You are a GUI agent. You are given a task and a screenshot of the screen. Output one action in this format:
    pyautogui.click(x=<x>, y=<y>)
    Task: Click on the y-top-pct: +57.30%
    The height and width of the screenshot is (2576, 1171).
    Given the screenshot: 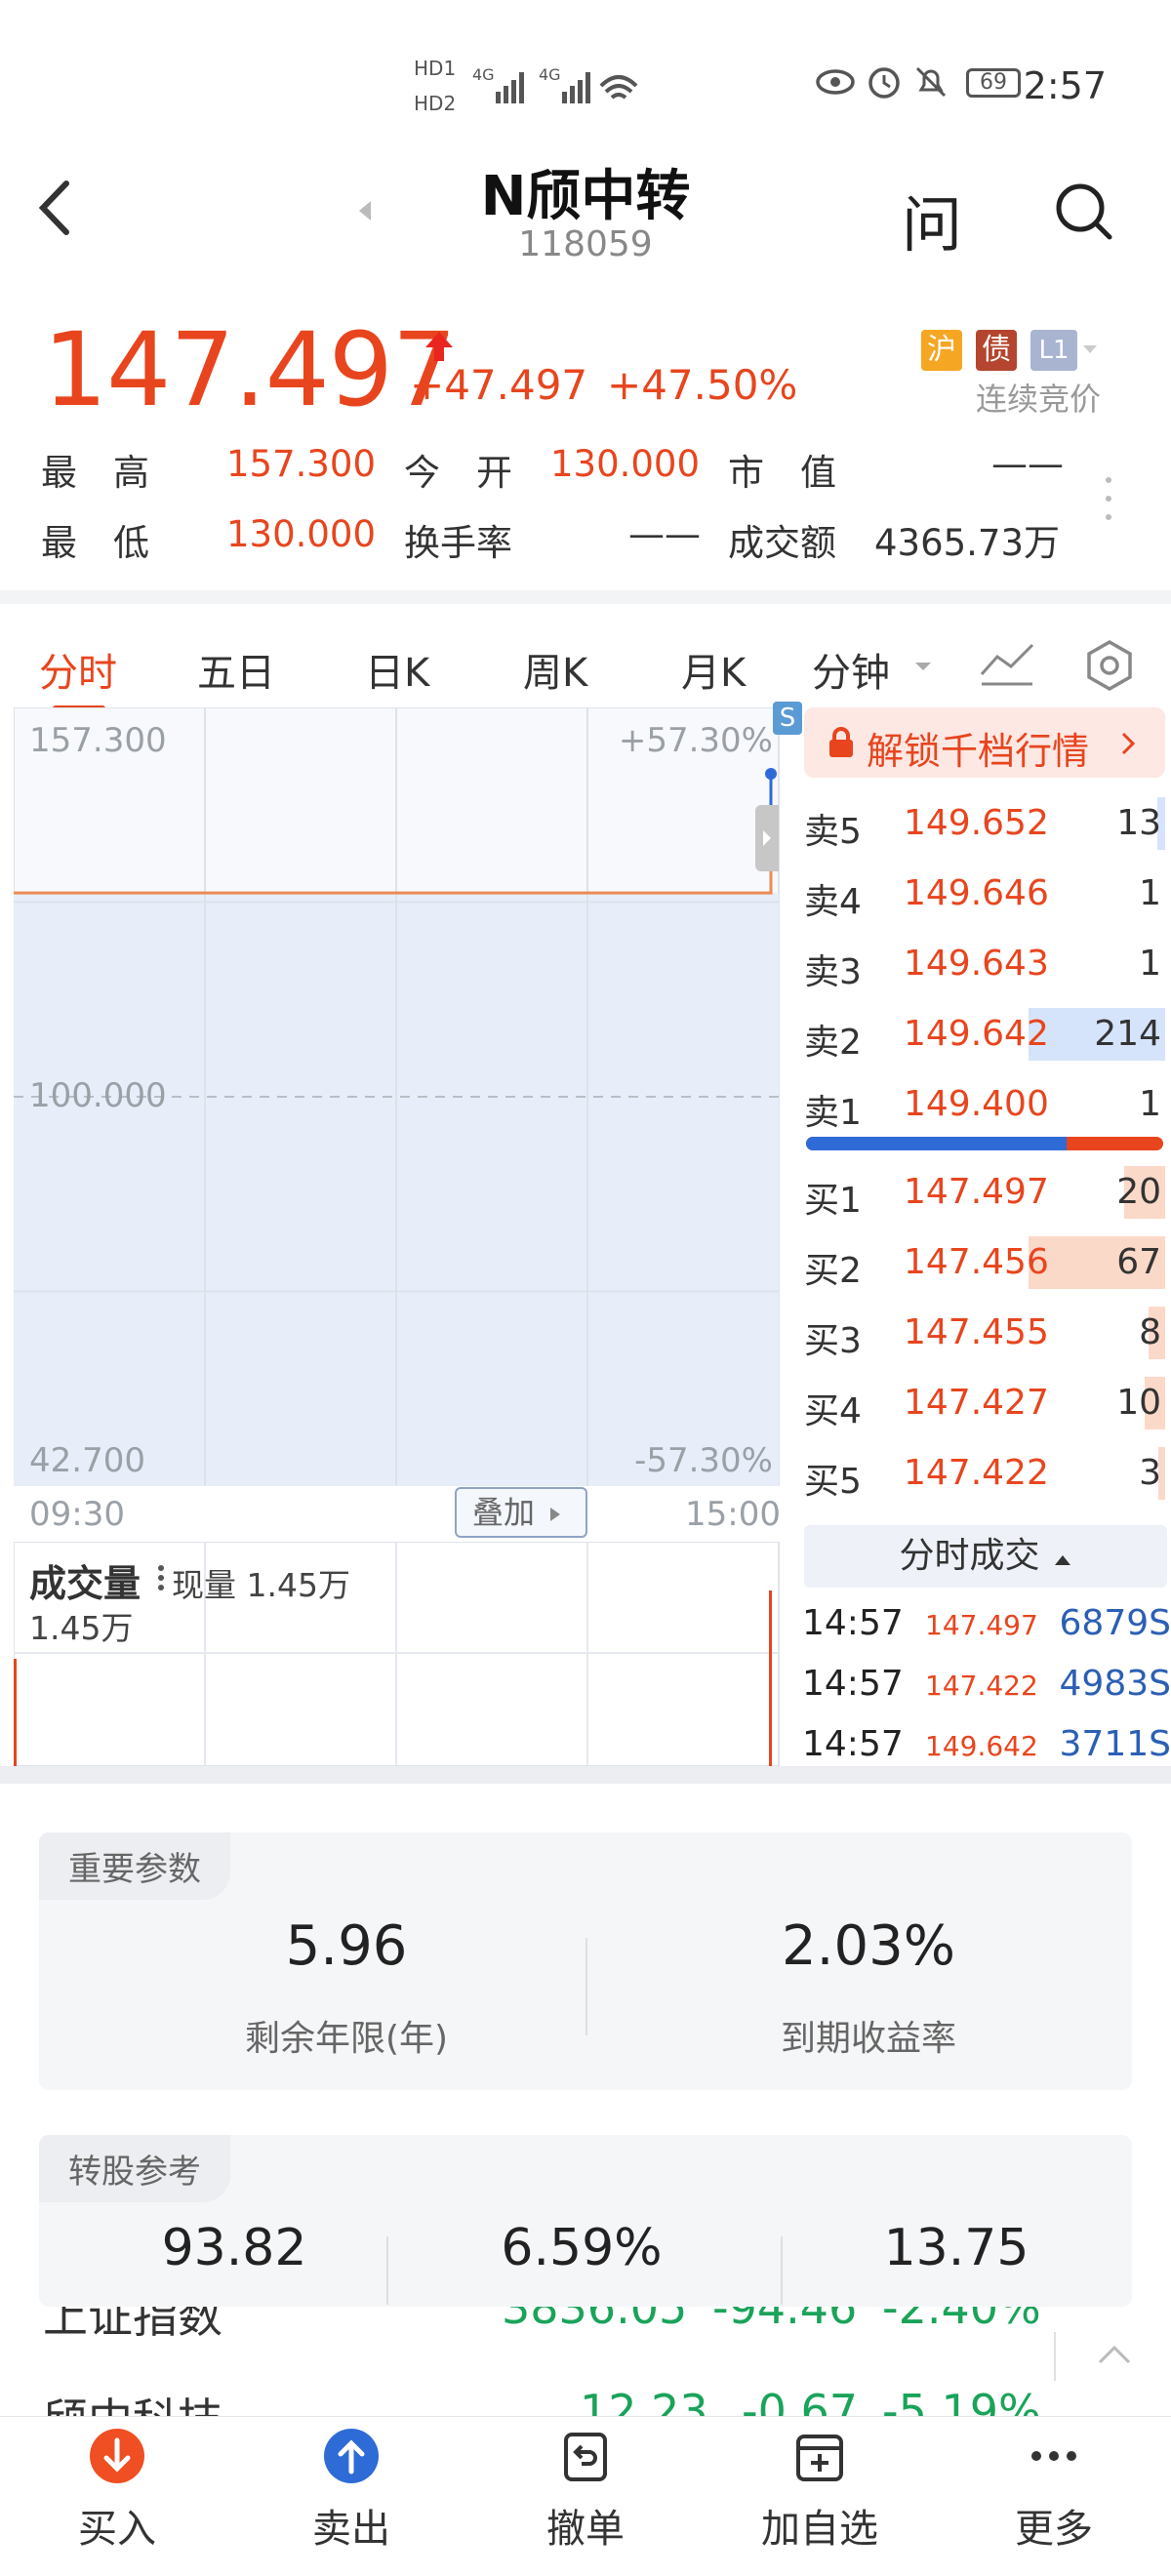 What is the action you would take?
    pyautogui.click(x=695, y=740)
    